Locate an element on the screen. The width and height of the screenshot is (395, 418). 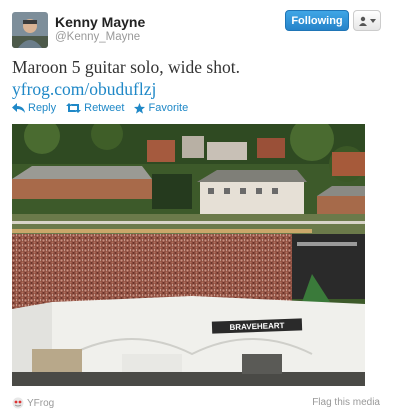
retweet-label: Retweet is located at coordinates (104, 108).